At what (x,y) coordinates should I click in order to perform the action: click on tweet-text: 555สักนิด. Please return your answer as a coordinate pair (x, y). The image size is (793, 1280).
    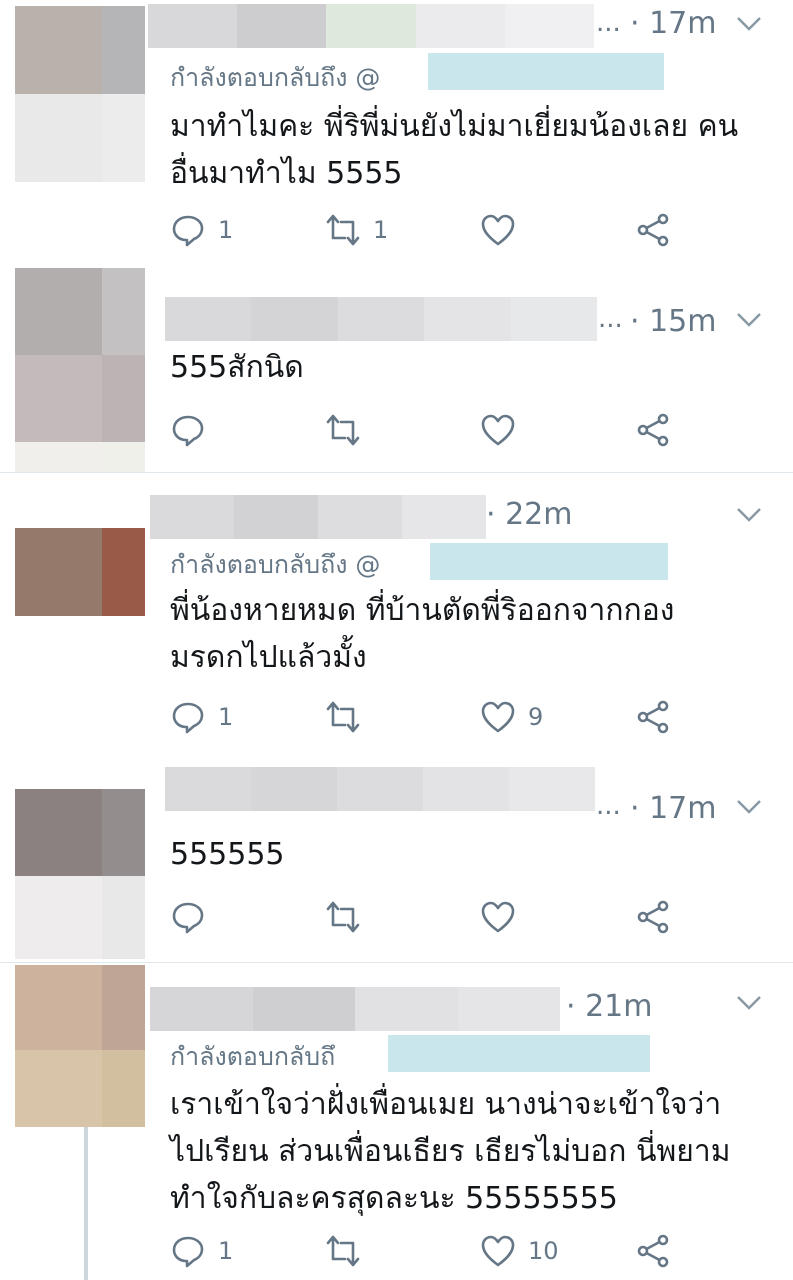
    Looking at the image, I should click on (237, 367).